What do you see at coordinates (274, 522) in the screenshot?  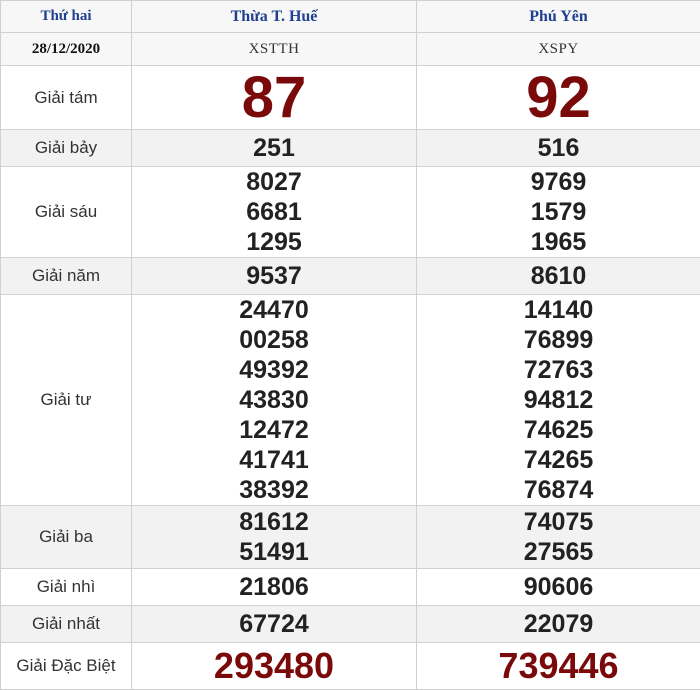 I see `prize-value: 81612` at bounding box center [274, 522].